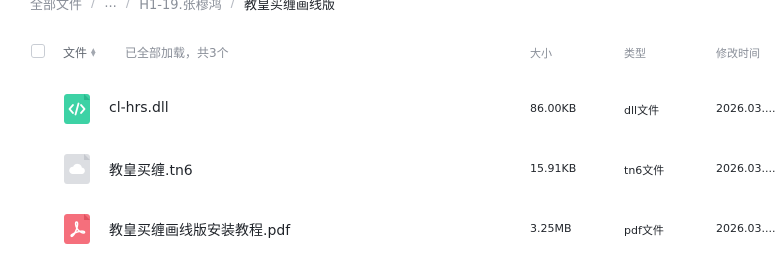  I want to click on breadcrumb-item-current-folder: 教皇买缠画线版, so click(290, 6).